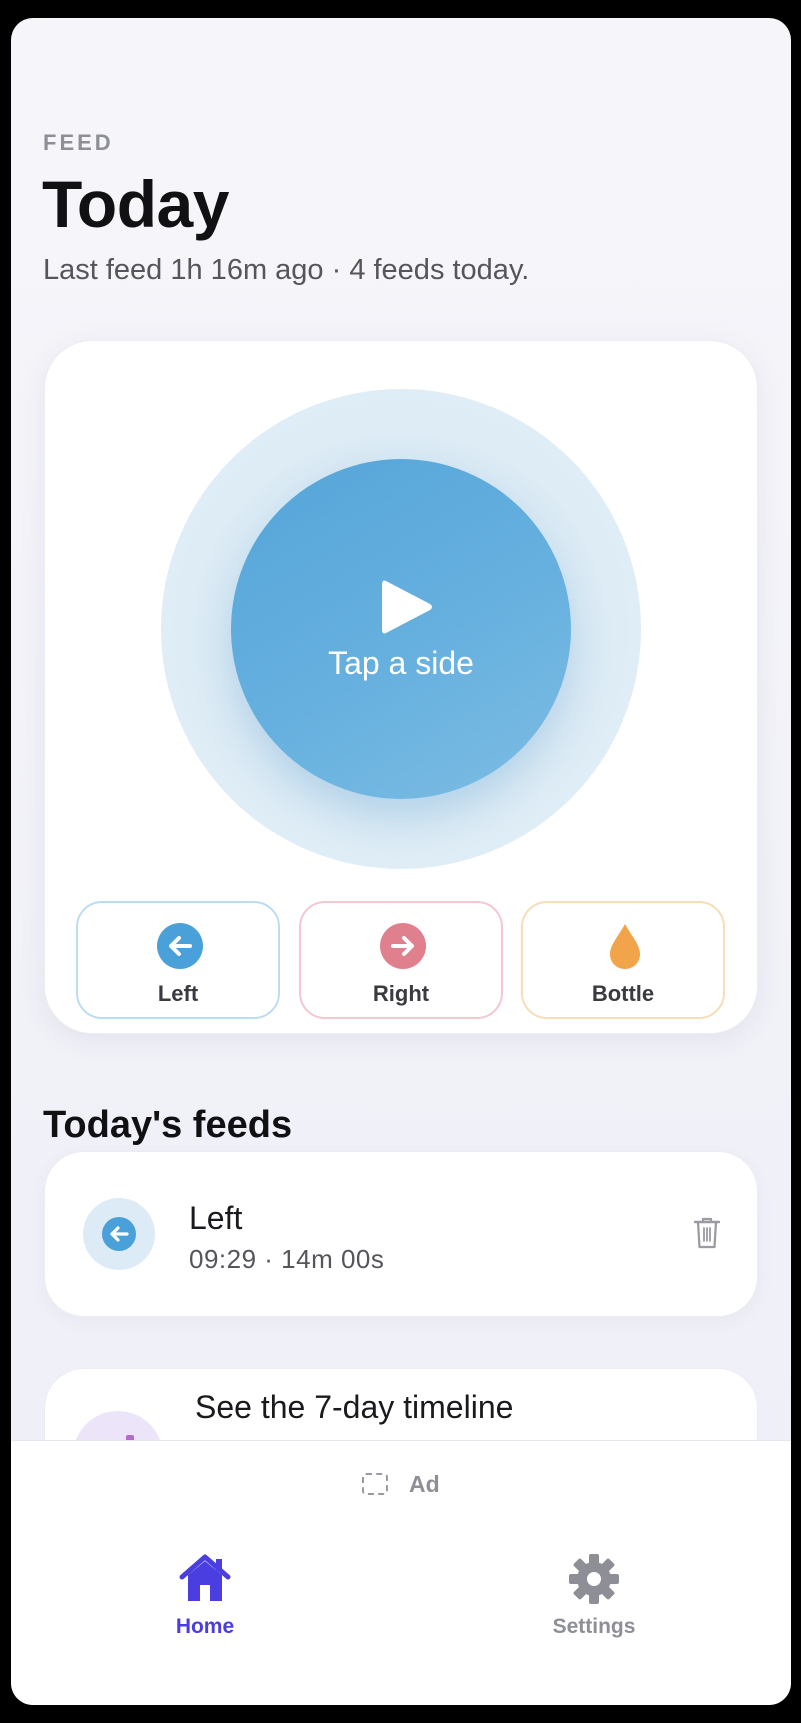 The image size is (801, 1723). What do you see at coordinates (354, 1407) in the screenshot?
I see `timeline-link-label: See the 7-day timeline` at bounding box center [354, 1407].